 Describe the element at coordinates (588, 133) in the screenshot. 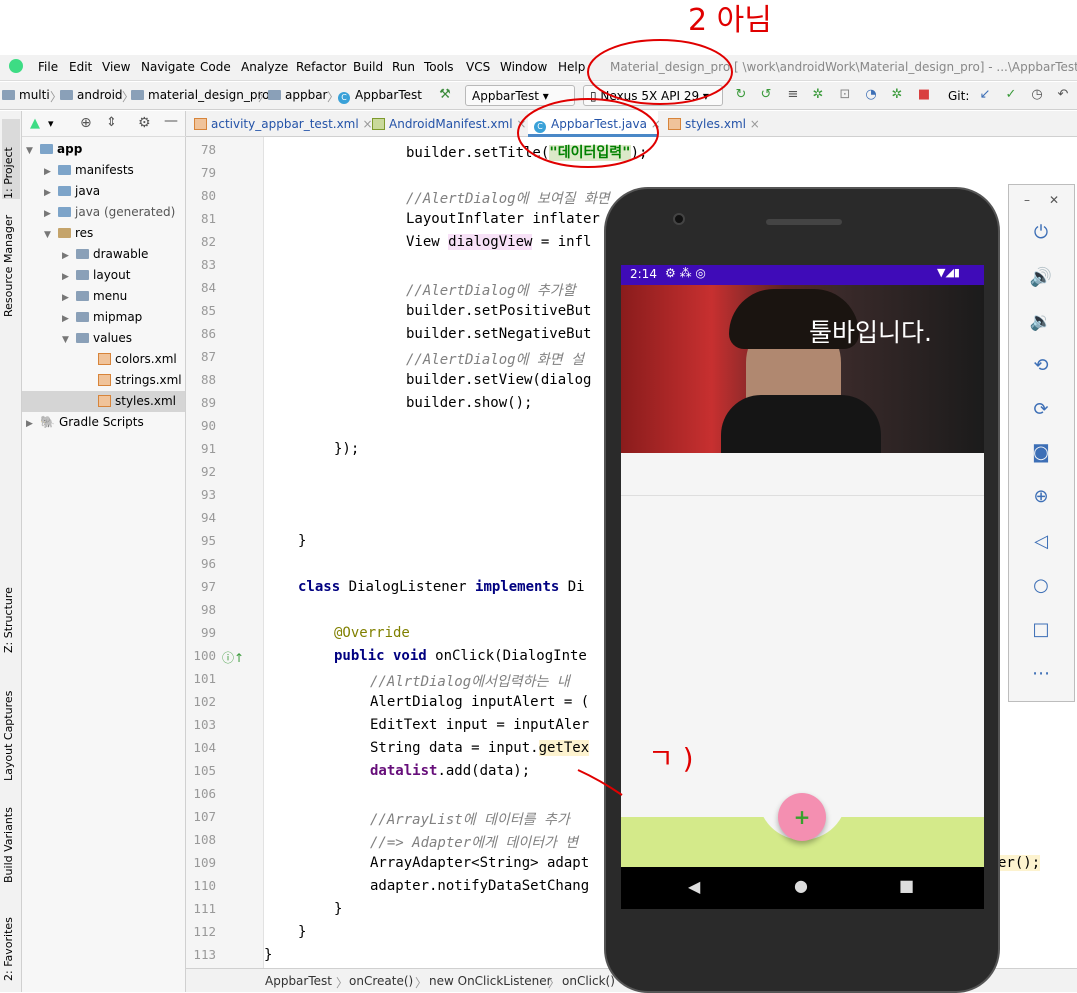

I see `annotation-circle-tab` at that location.